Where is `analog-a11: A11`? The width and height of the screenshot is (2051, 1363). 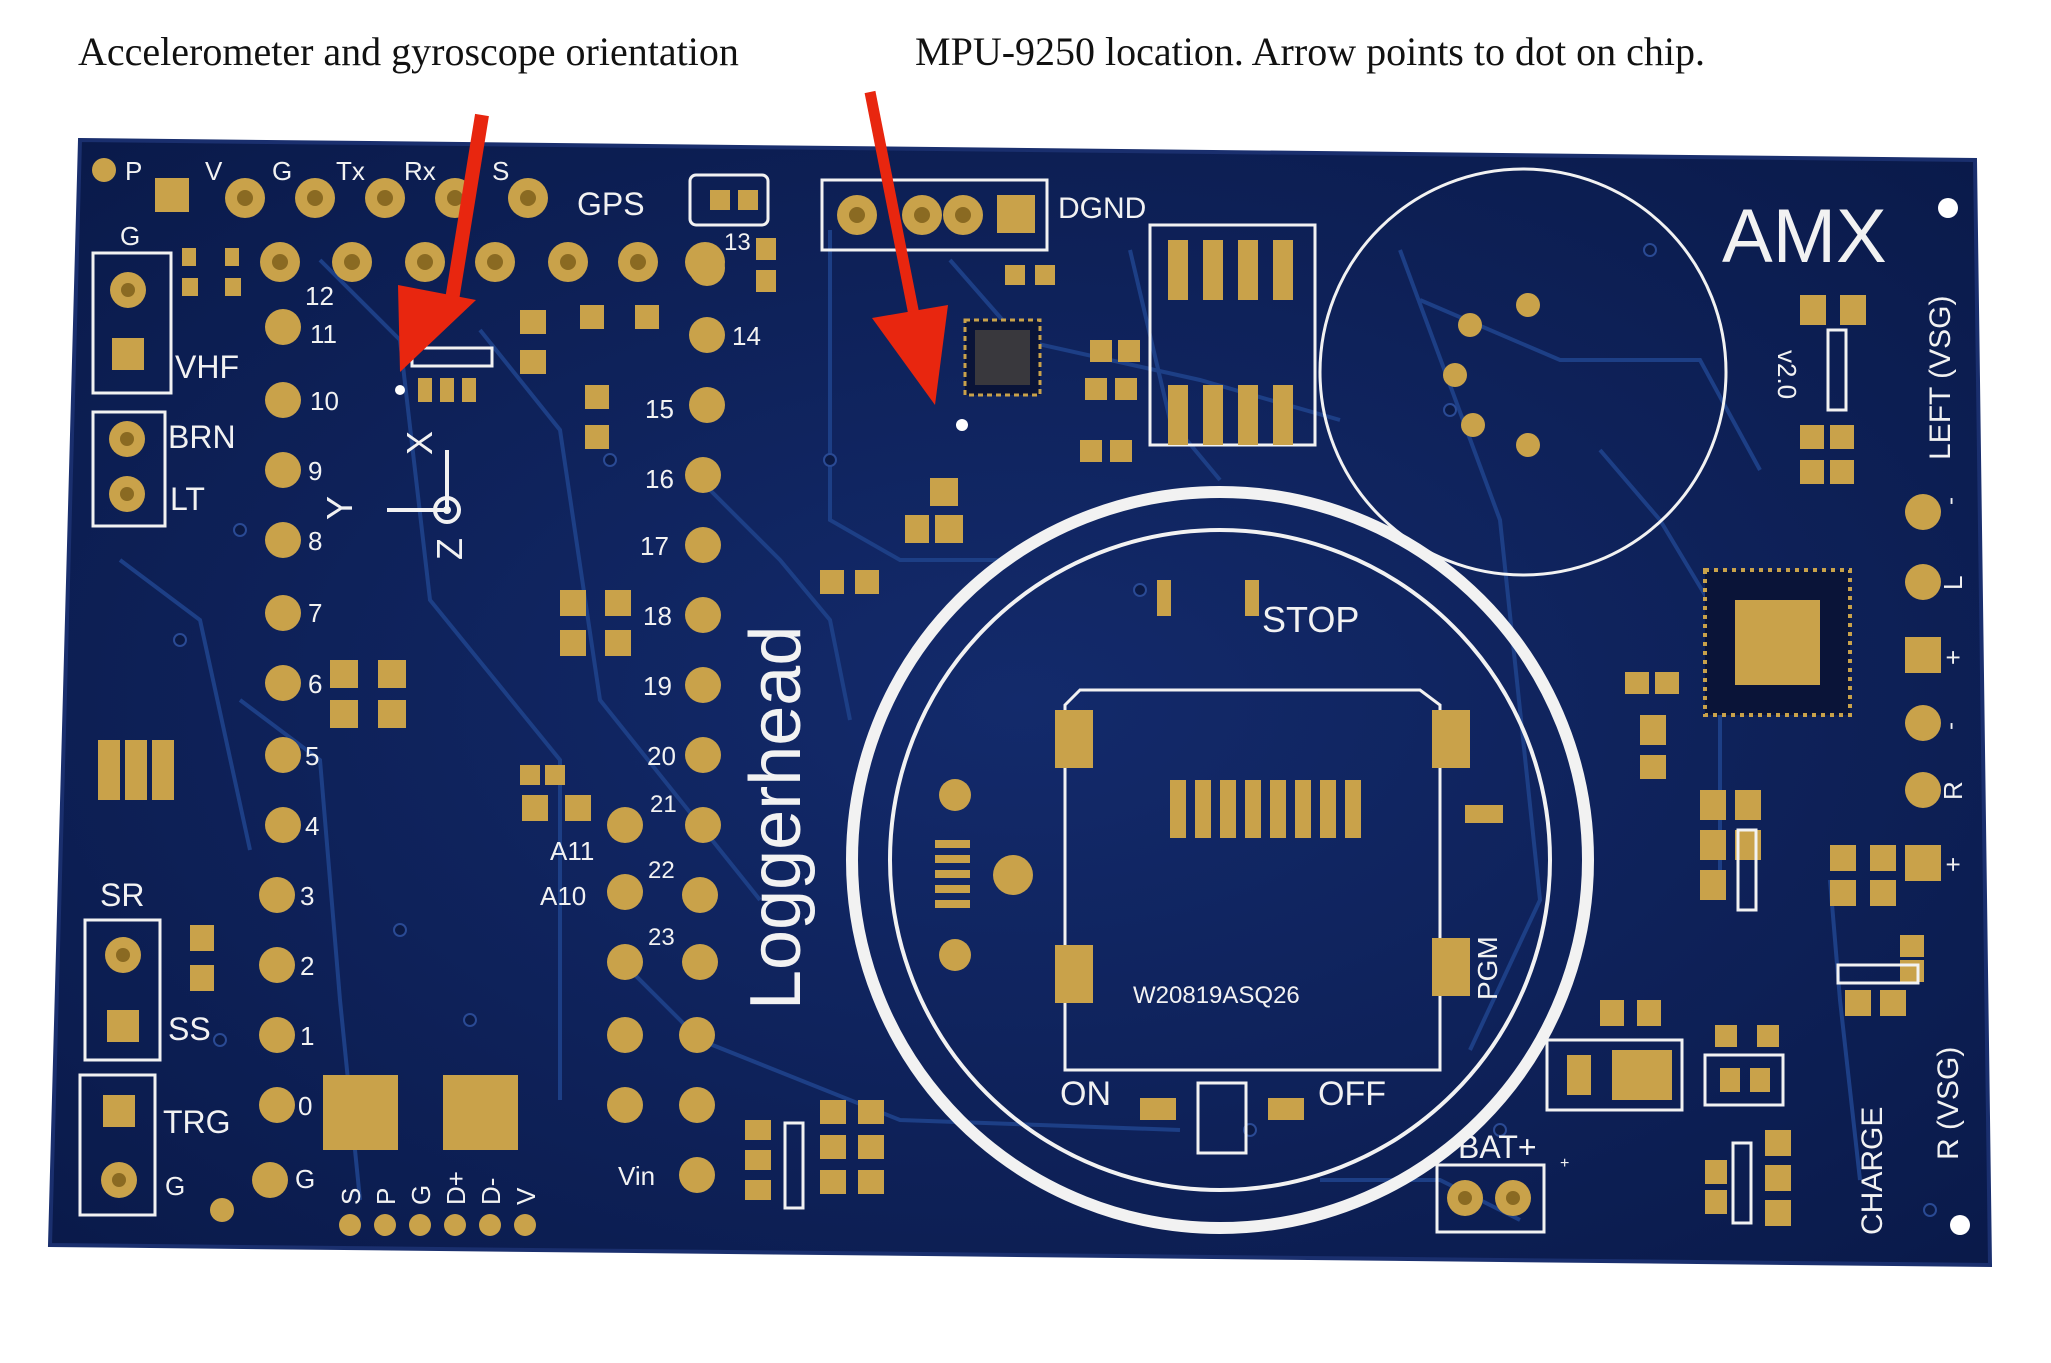
analog-a11: A11 is located at coordinates (572, 851).